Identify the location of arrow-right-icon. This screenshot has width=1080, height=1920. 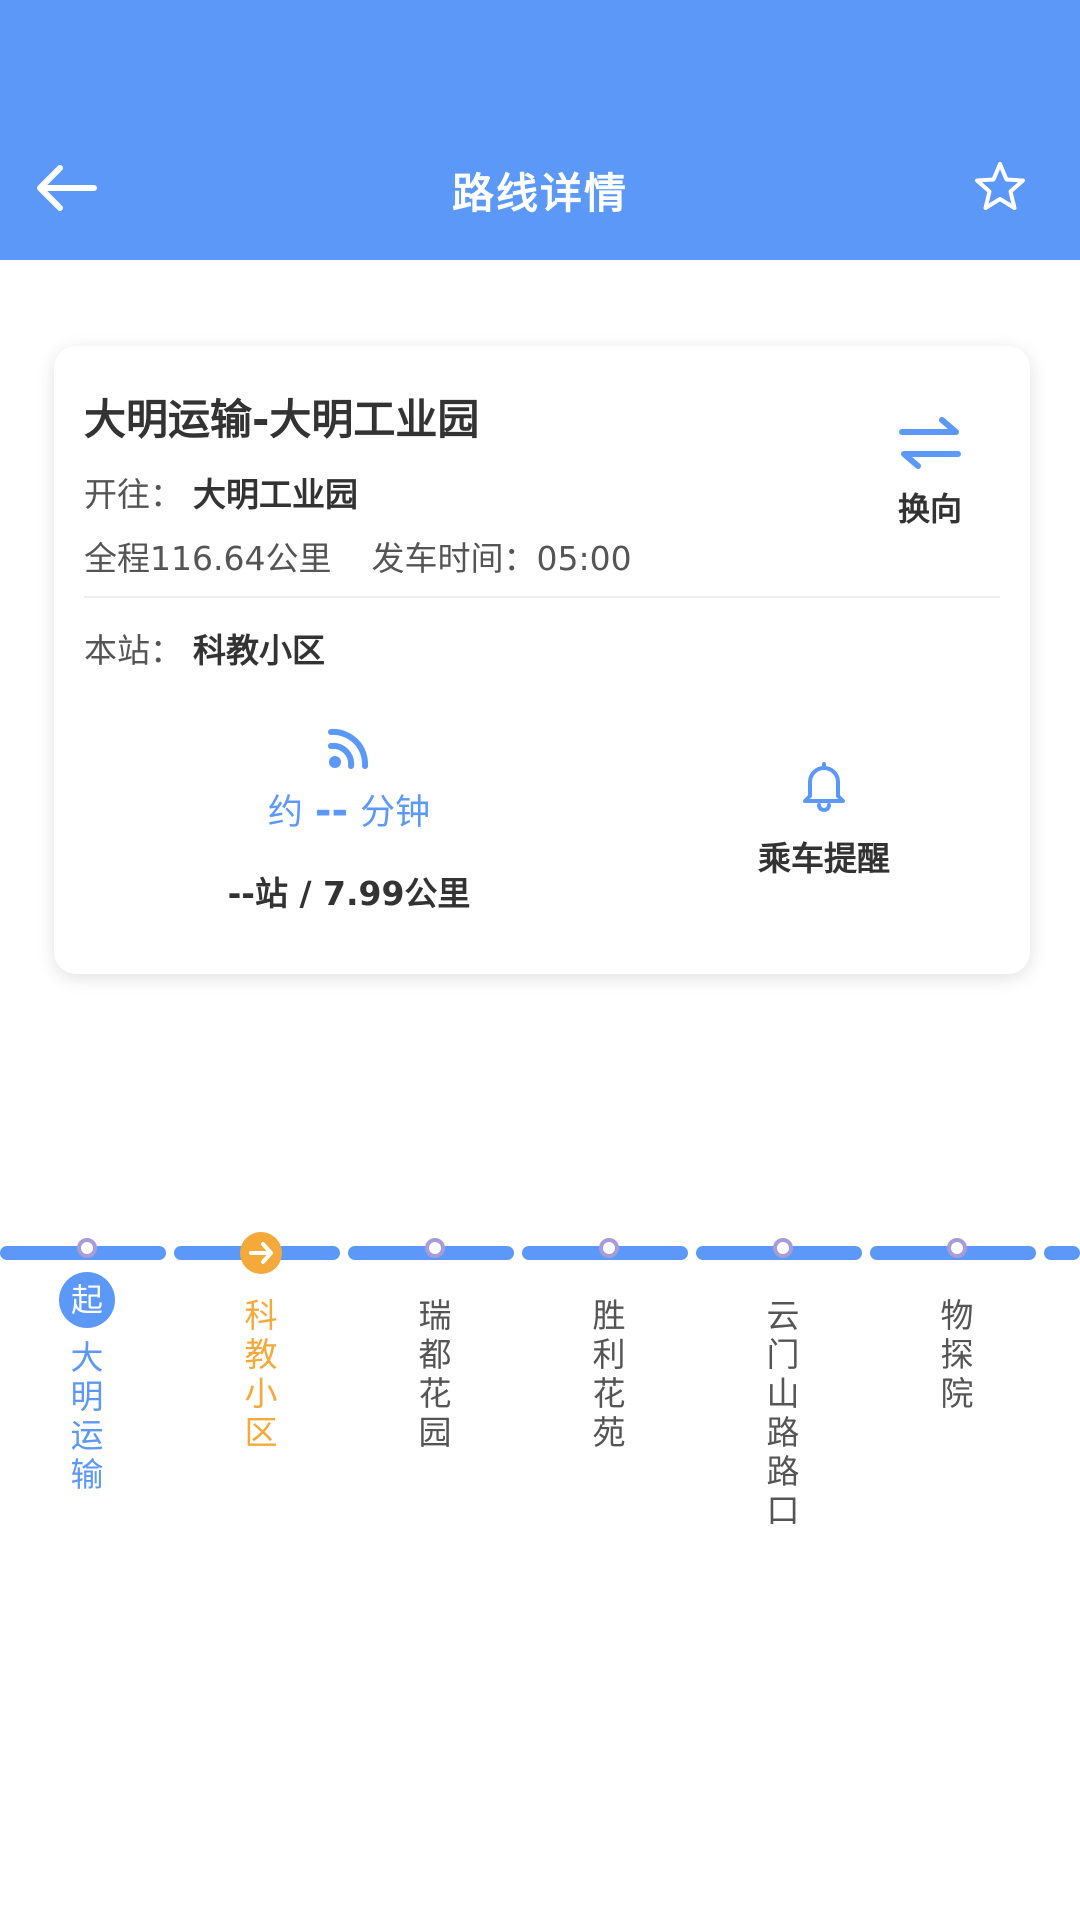
(261, 1253).